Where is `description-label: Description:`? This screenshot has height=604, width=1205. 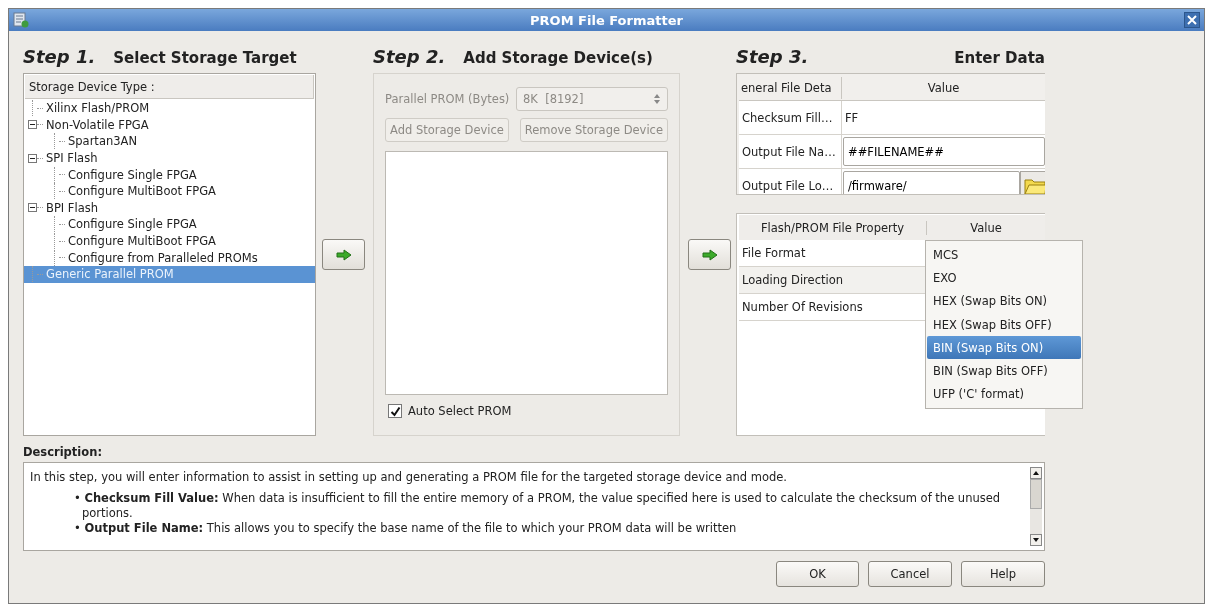 description-label: Description: is located at coordinates (63, 453).